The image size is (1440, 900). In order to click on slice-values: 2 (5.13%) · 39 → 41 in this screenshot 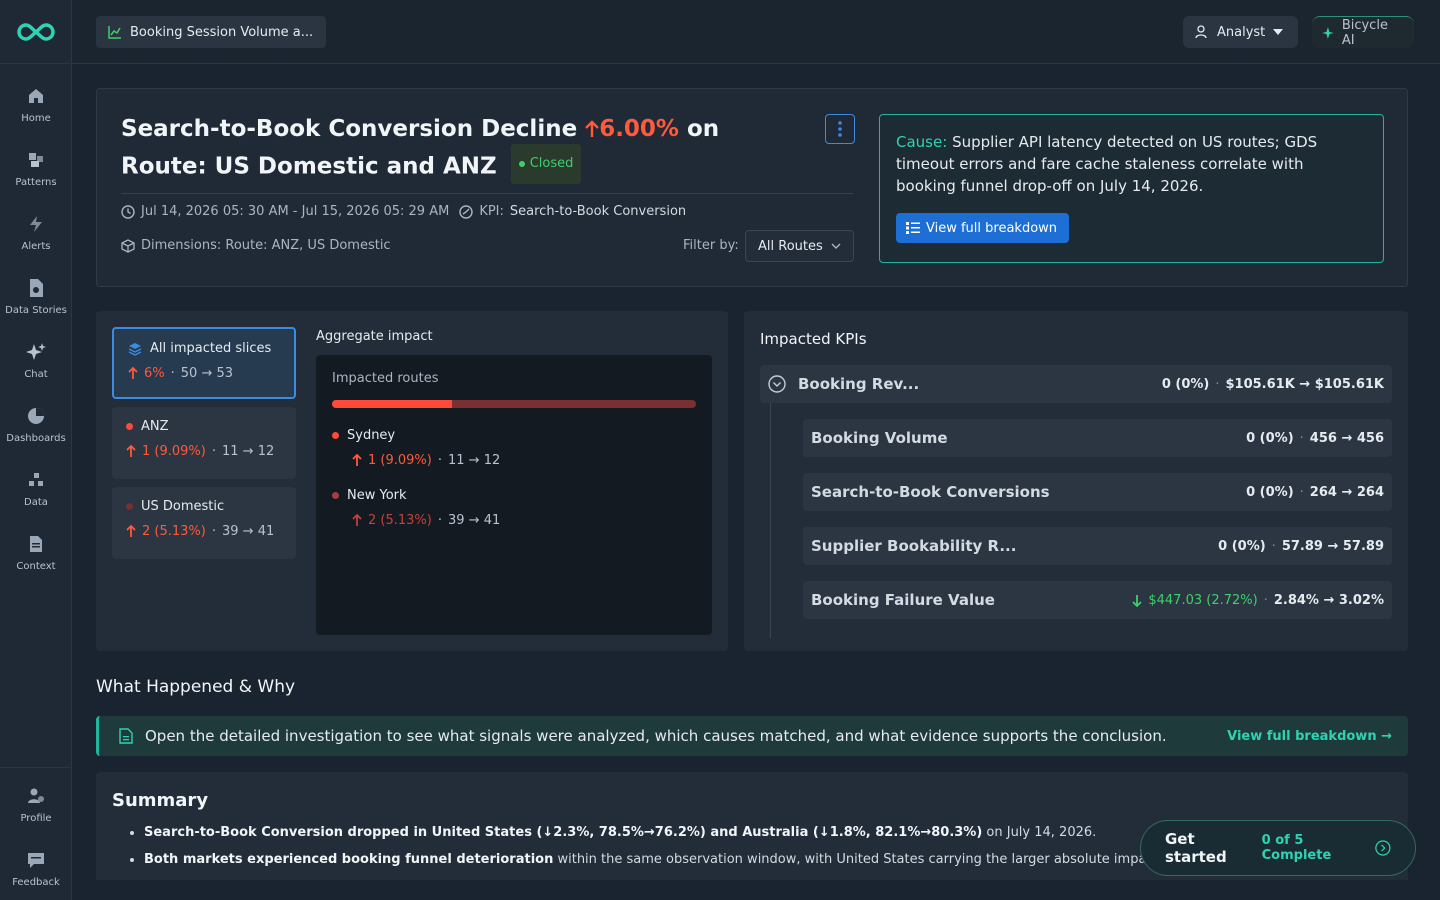, I will do `click(204, 531)`.